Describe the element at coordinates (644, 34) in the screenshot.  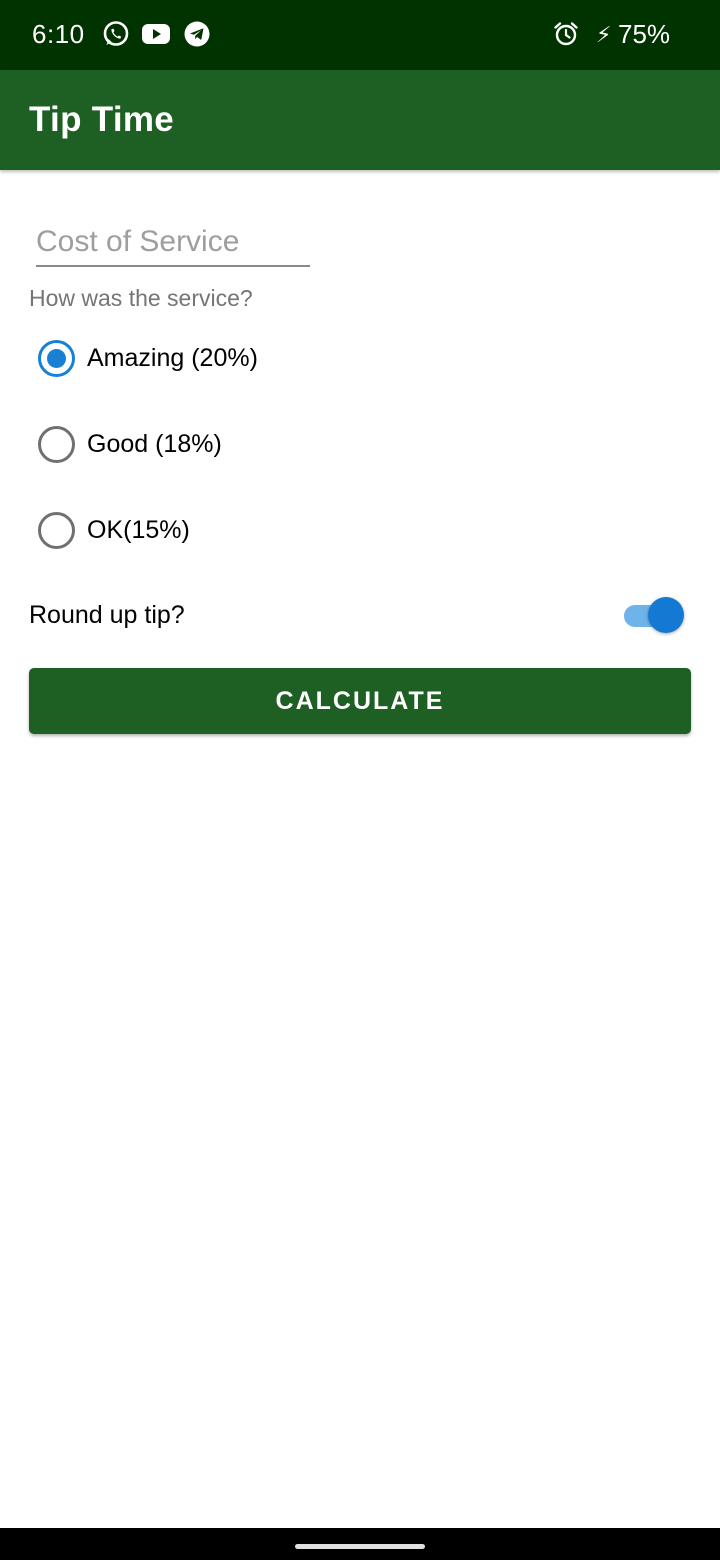
I see `battery-level: 75%` at that location.